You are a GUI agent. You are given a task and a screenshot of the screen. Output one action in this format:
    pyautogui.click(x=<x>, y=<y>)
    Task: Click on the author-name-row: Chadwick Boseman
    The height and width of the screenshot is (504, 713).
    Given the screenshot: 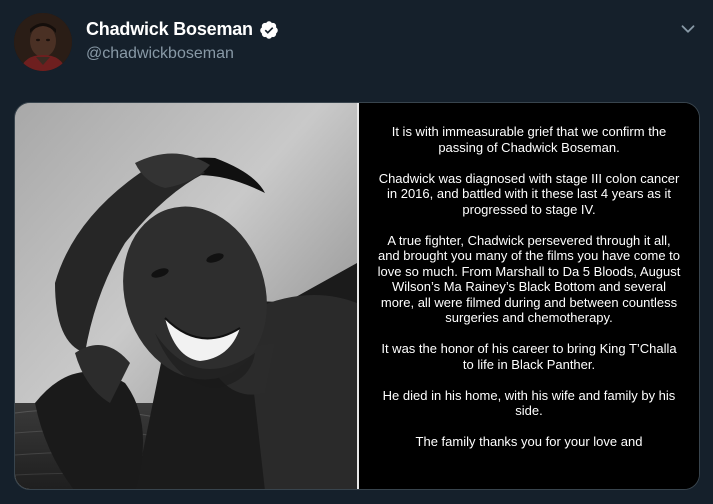 What is the action you would take?
    pyautogui.click(x=182, y=29)
    